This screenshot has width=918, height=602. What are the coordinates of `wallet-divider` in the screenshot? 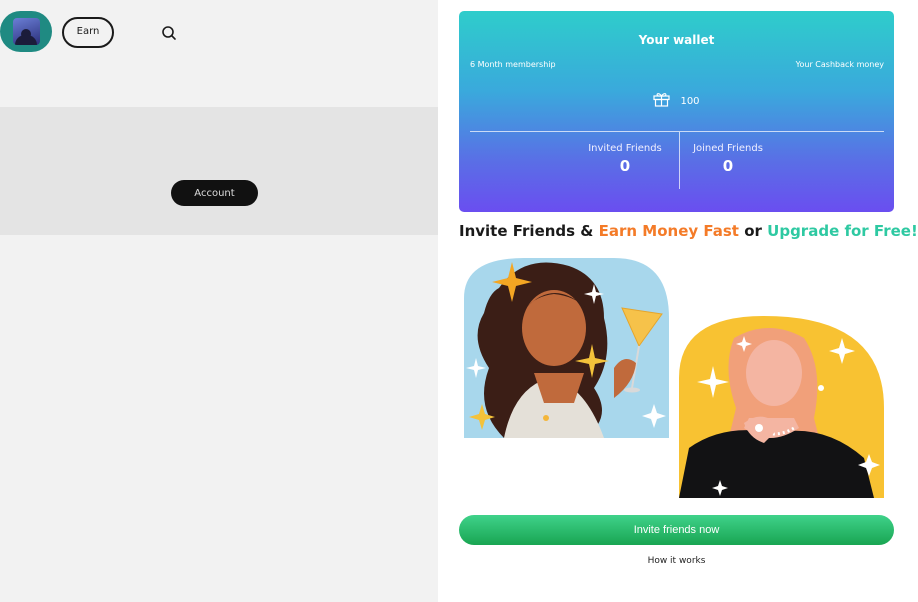 It's located at (677, 131).